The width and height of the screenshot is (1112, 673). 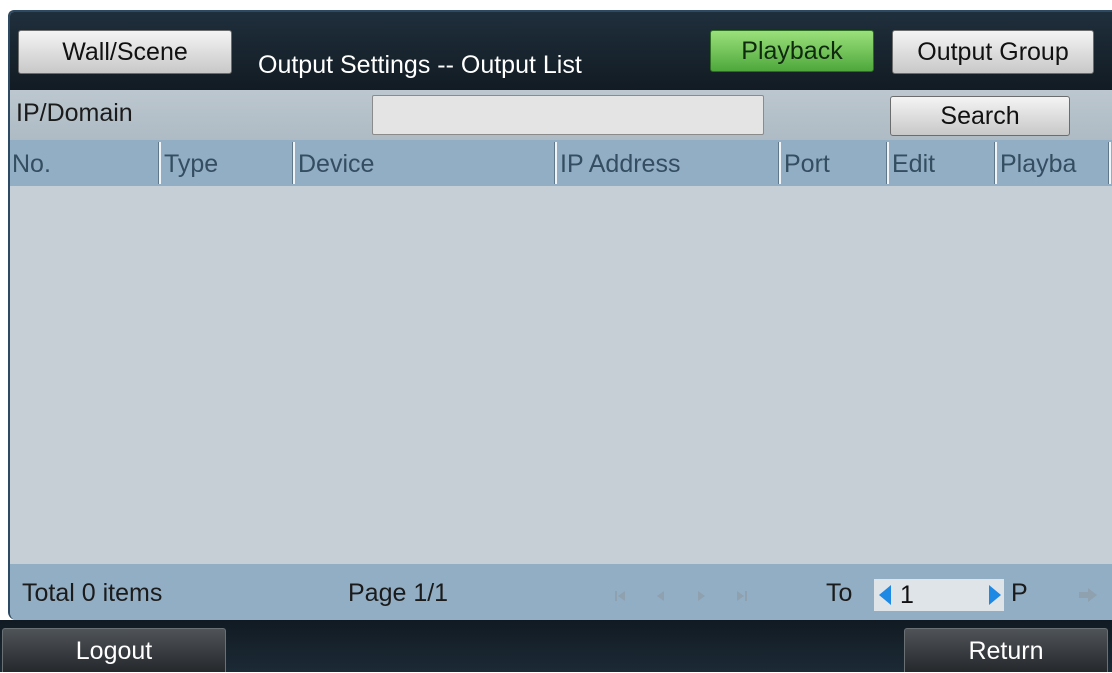 I want to click on total-items-text: Total 0 items, so click(x=92, y=593).